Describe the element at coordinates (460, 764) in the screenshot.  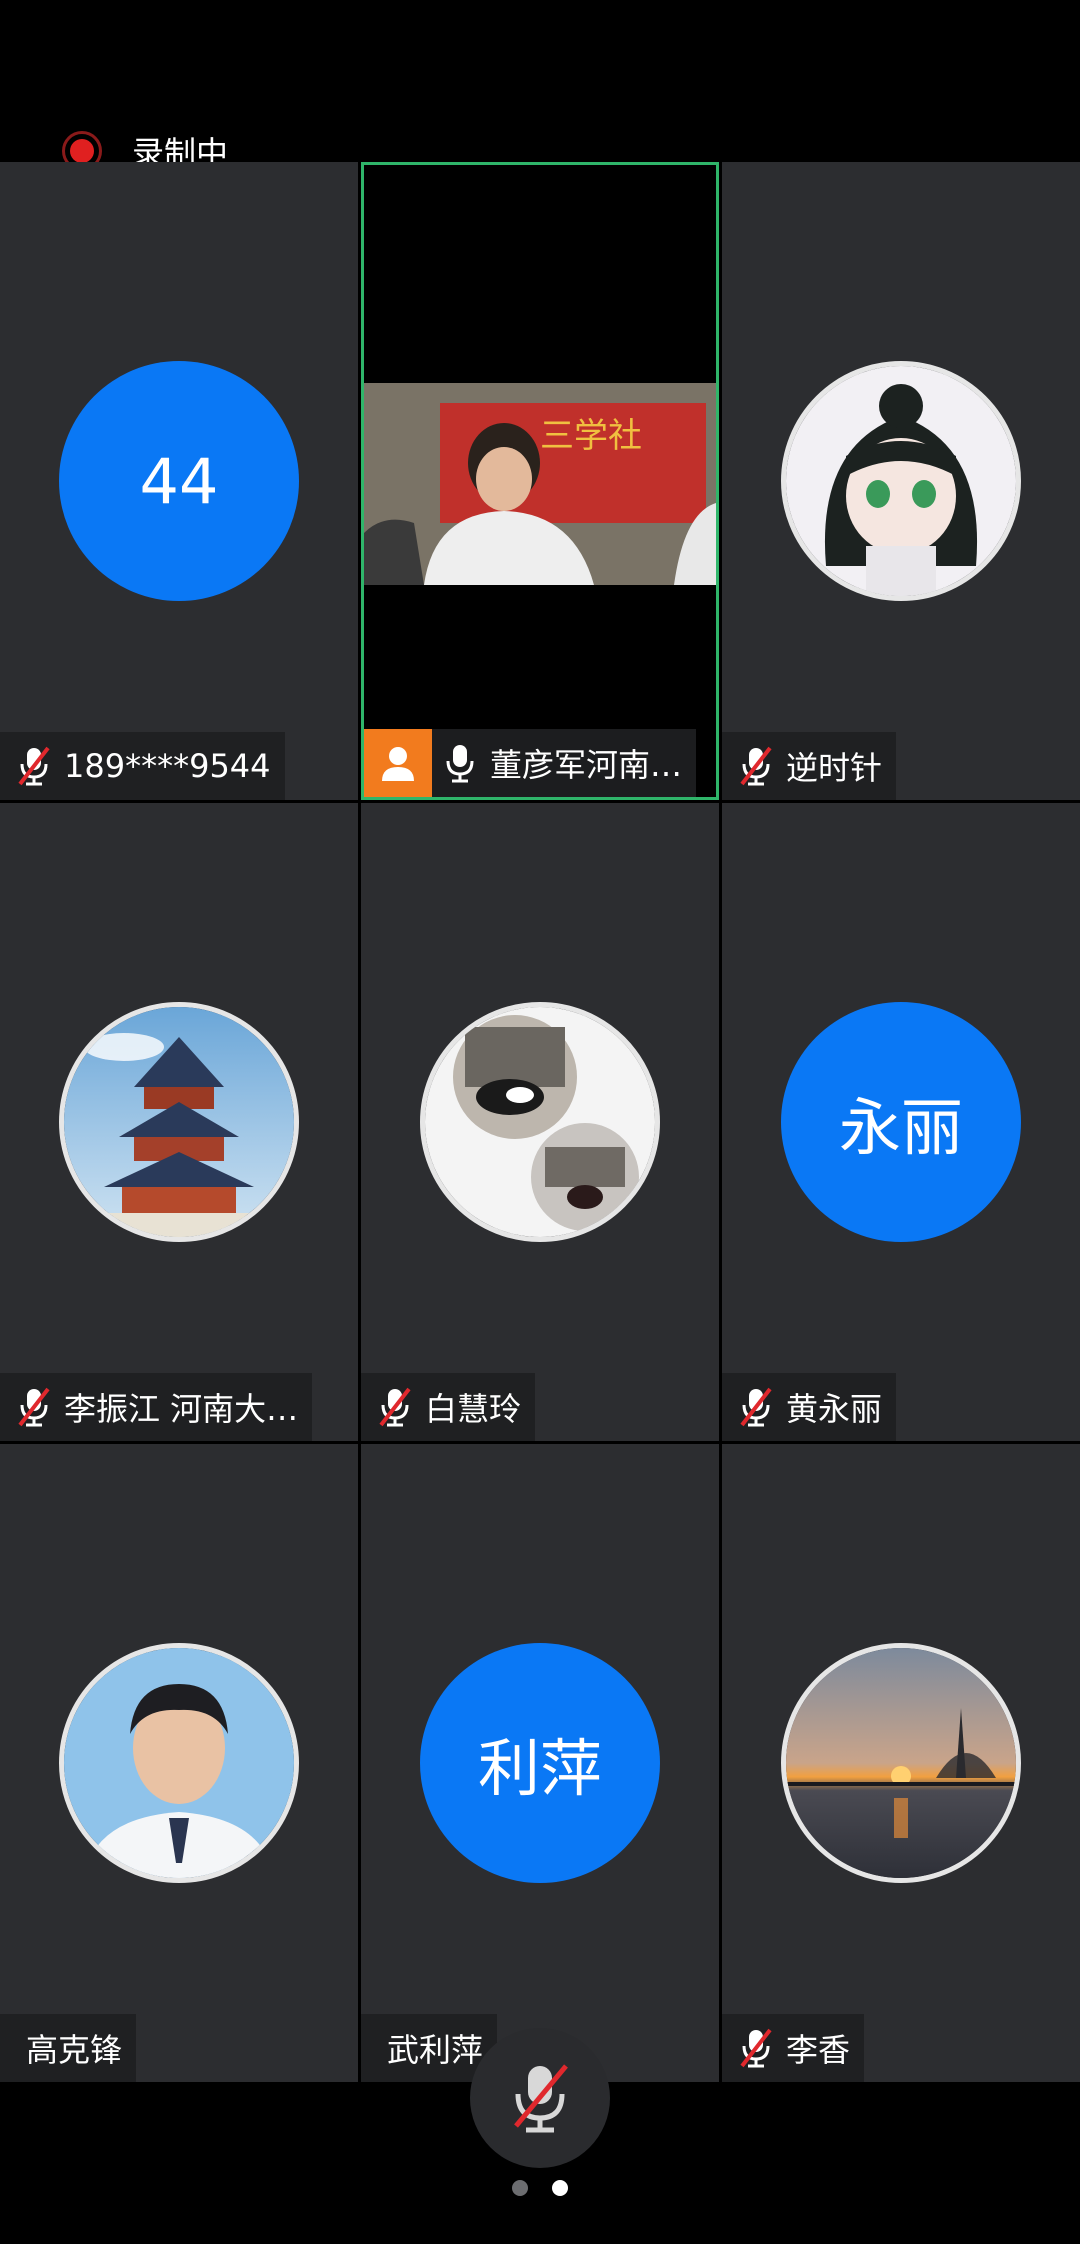
I see `mic-icon` at that location.